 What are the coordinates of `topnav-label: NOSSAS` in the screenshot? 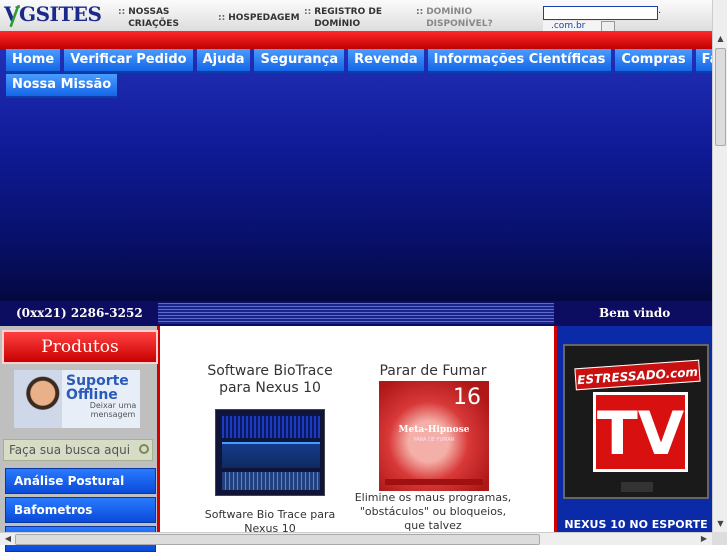 It's located at (149, 12).